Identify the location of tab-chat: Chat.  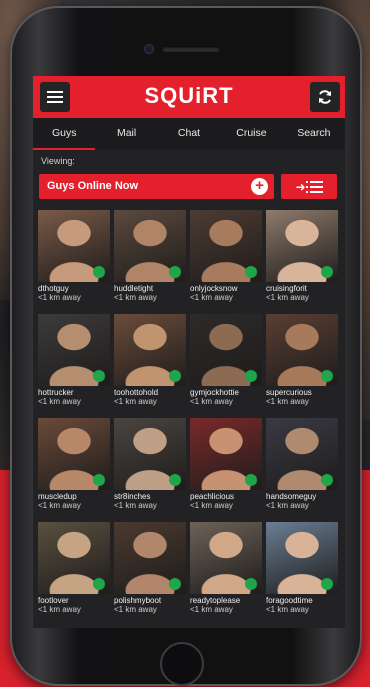
(189, 134).